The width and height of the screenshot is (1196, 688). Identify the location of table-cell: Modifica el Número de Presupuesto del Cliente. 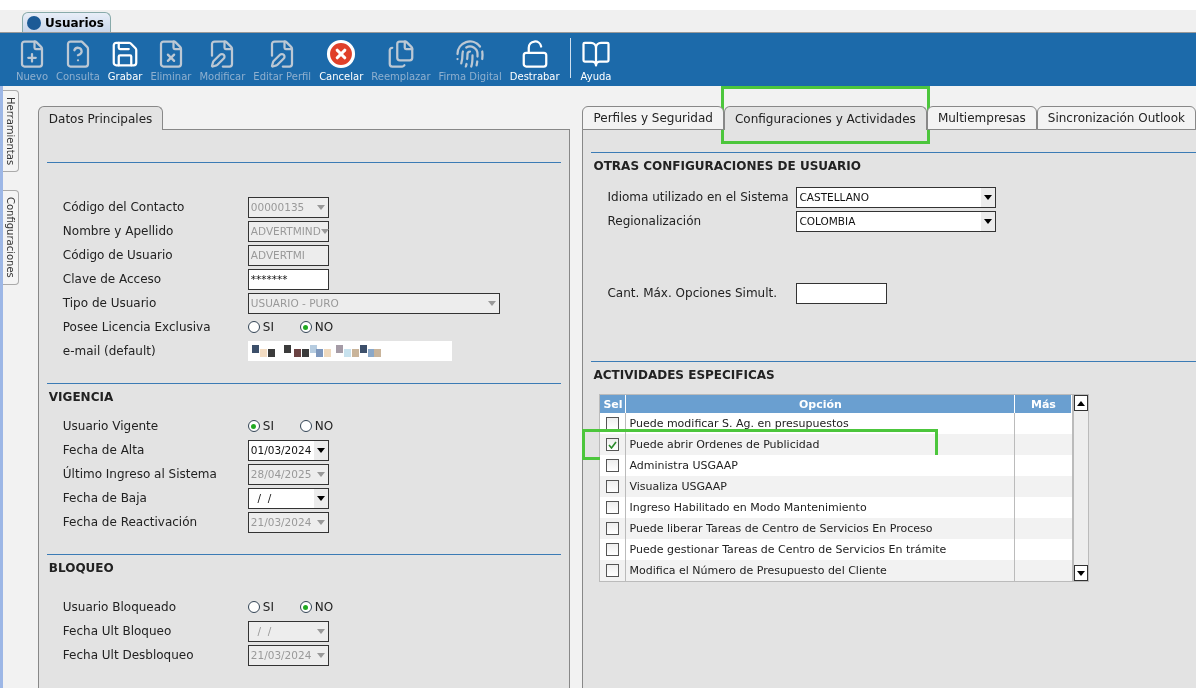
(821, 570).